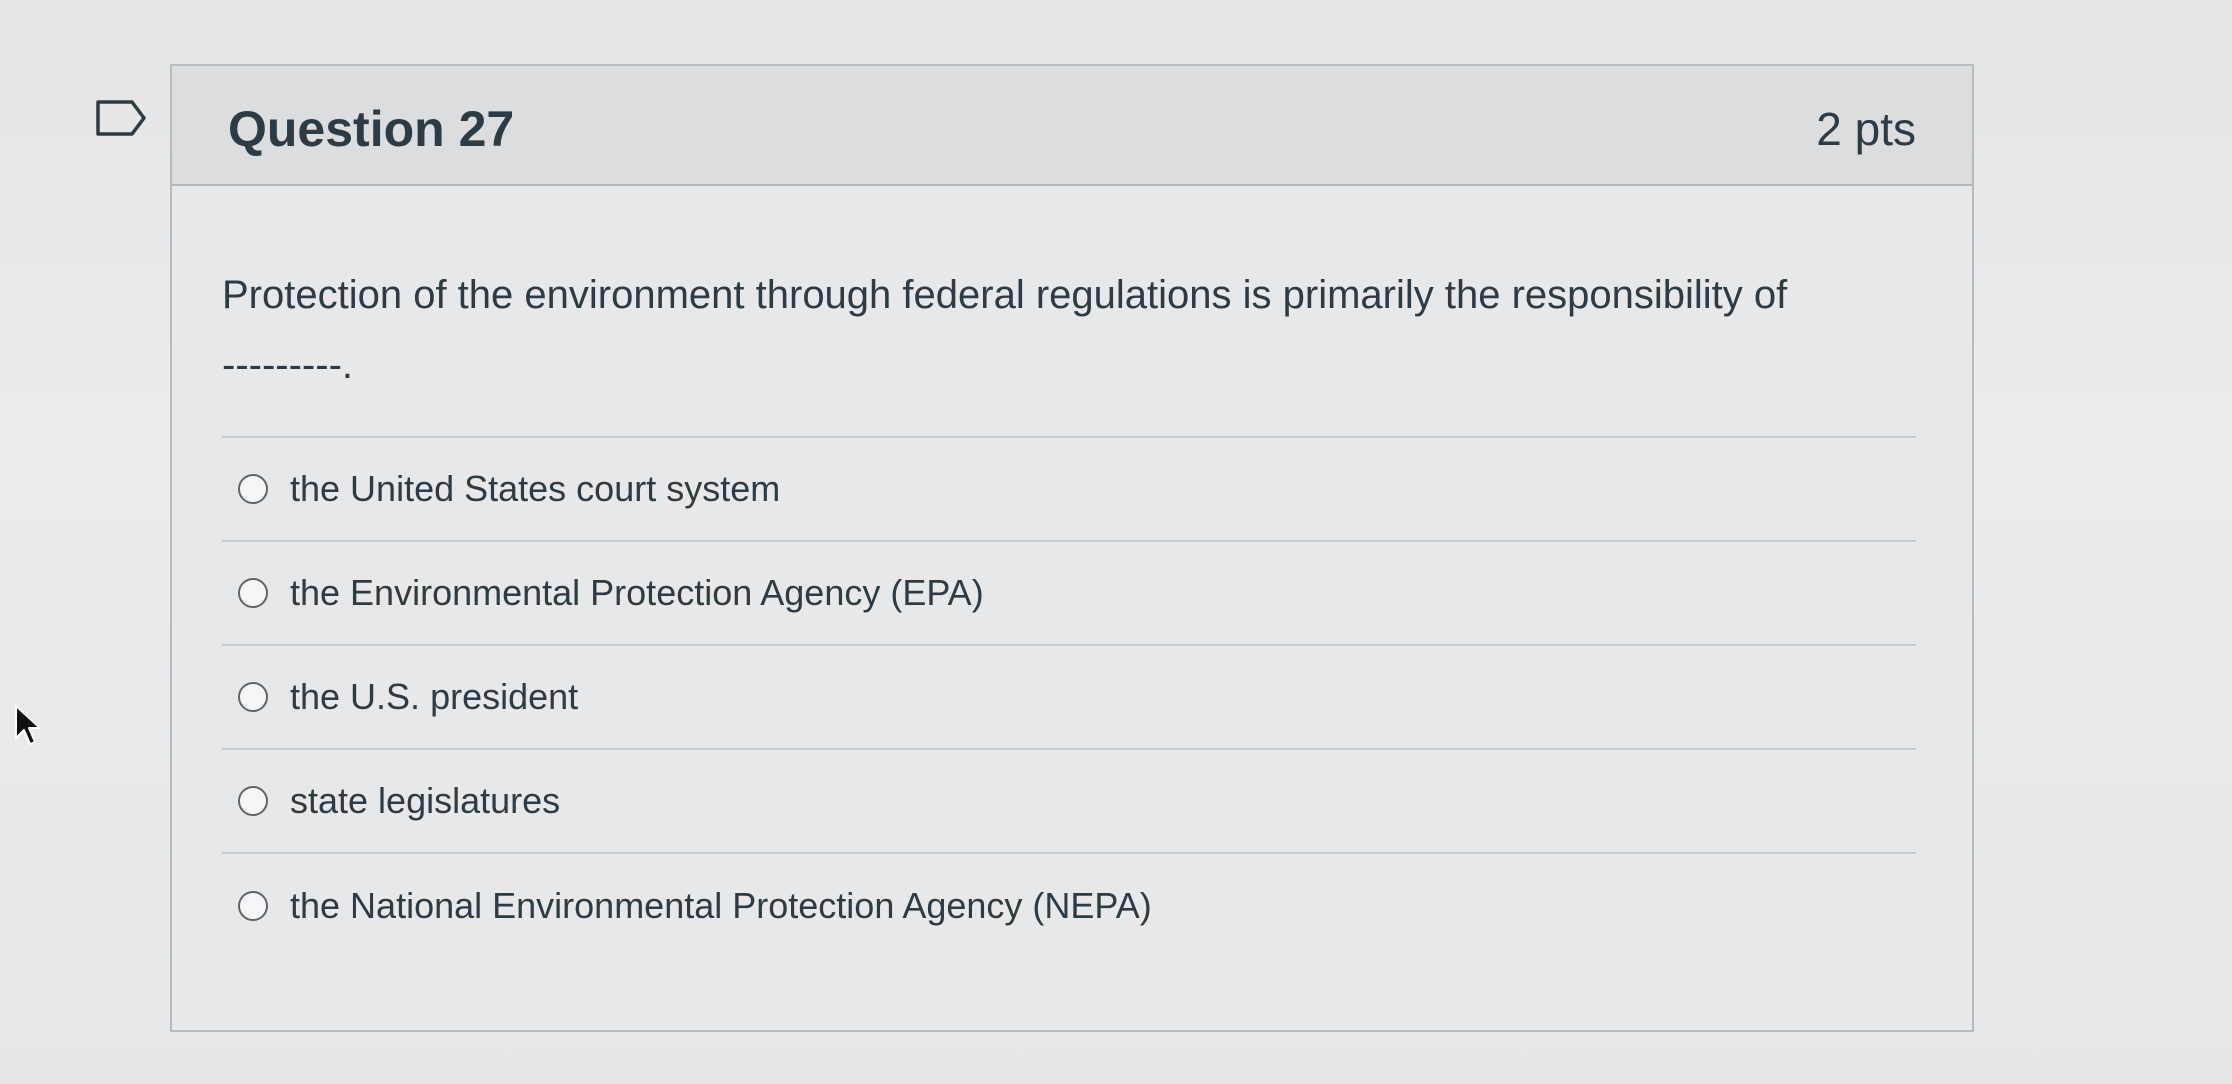 The image size is (2232, 1084). What do you see at coordinates (287, 365) in the screenshot?
I see `question-text-blank: ---------.` at bounding box center [287, 365].